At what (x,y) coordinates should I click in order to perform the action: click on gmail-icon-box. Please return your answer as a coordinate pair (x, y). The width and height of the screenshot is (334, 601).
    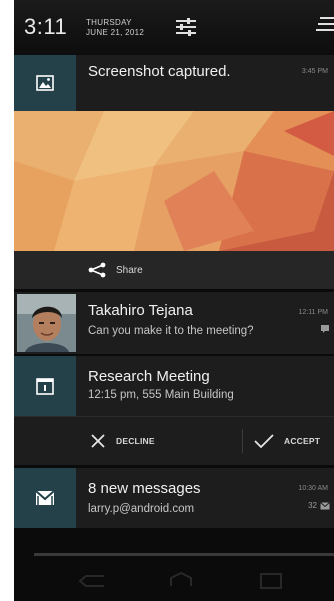
    Looking at the image, I should click on (45, 498).